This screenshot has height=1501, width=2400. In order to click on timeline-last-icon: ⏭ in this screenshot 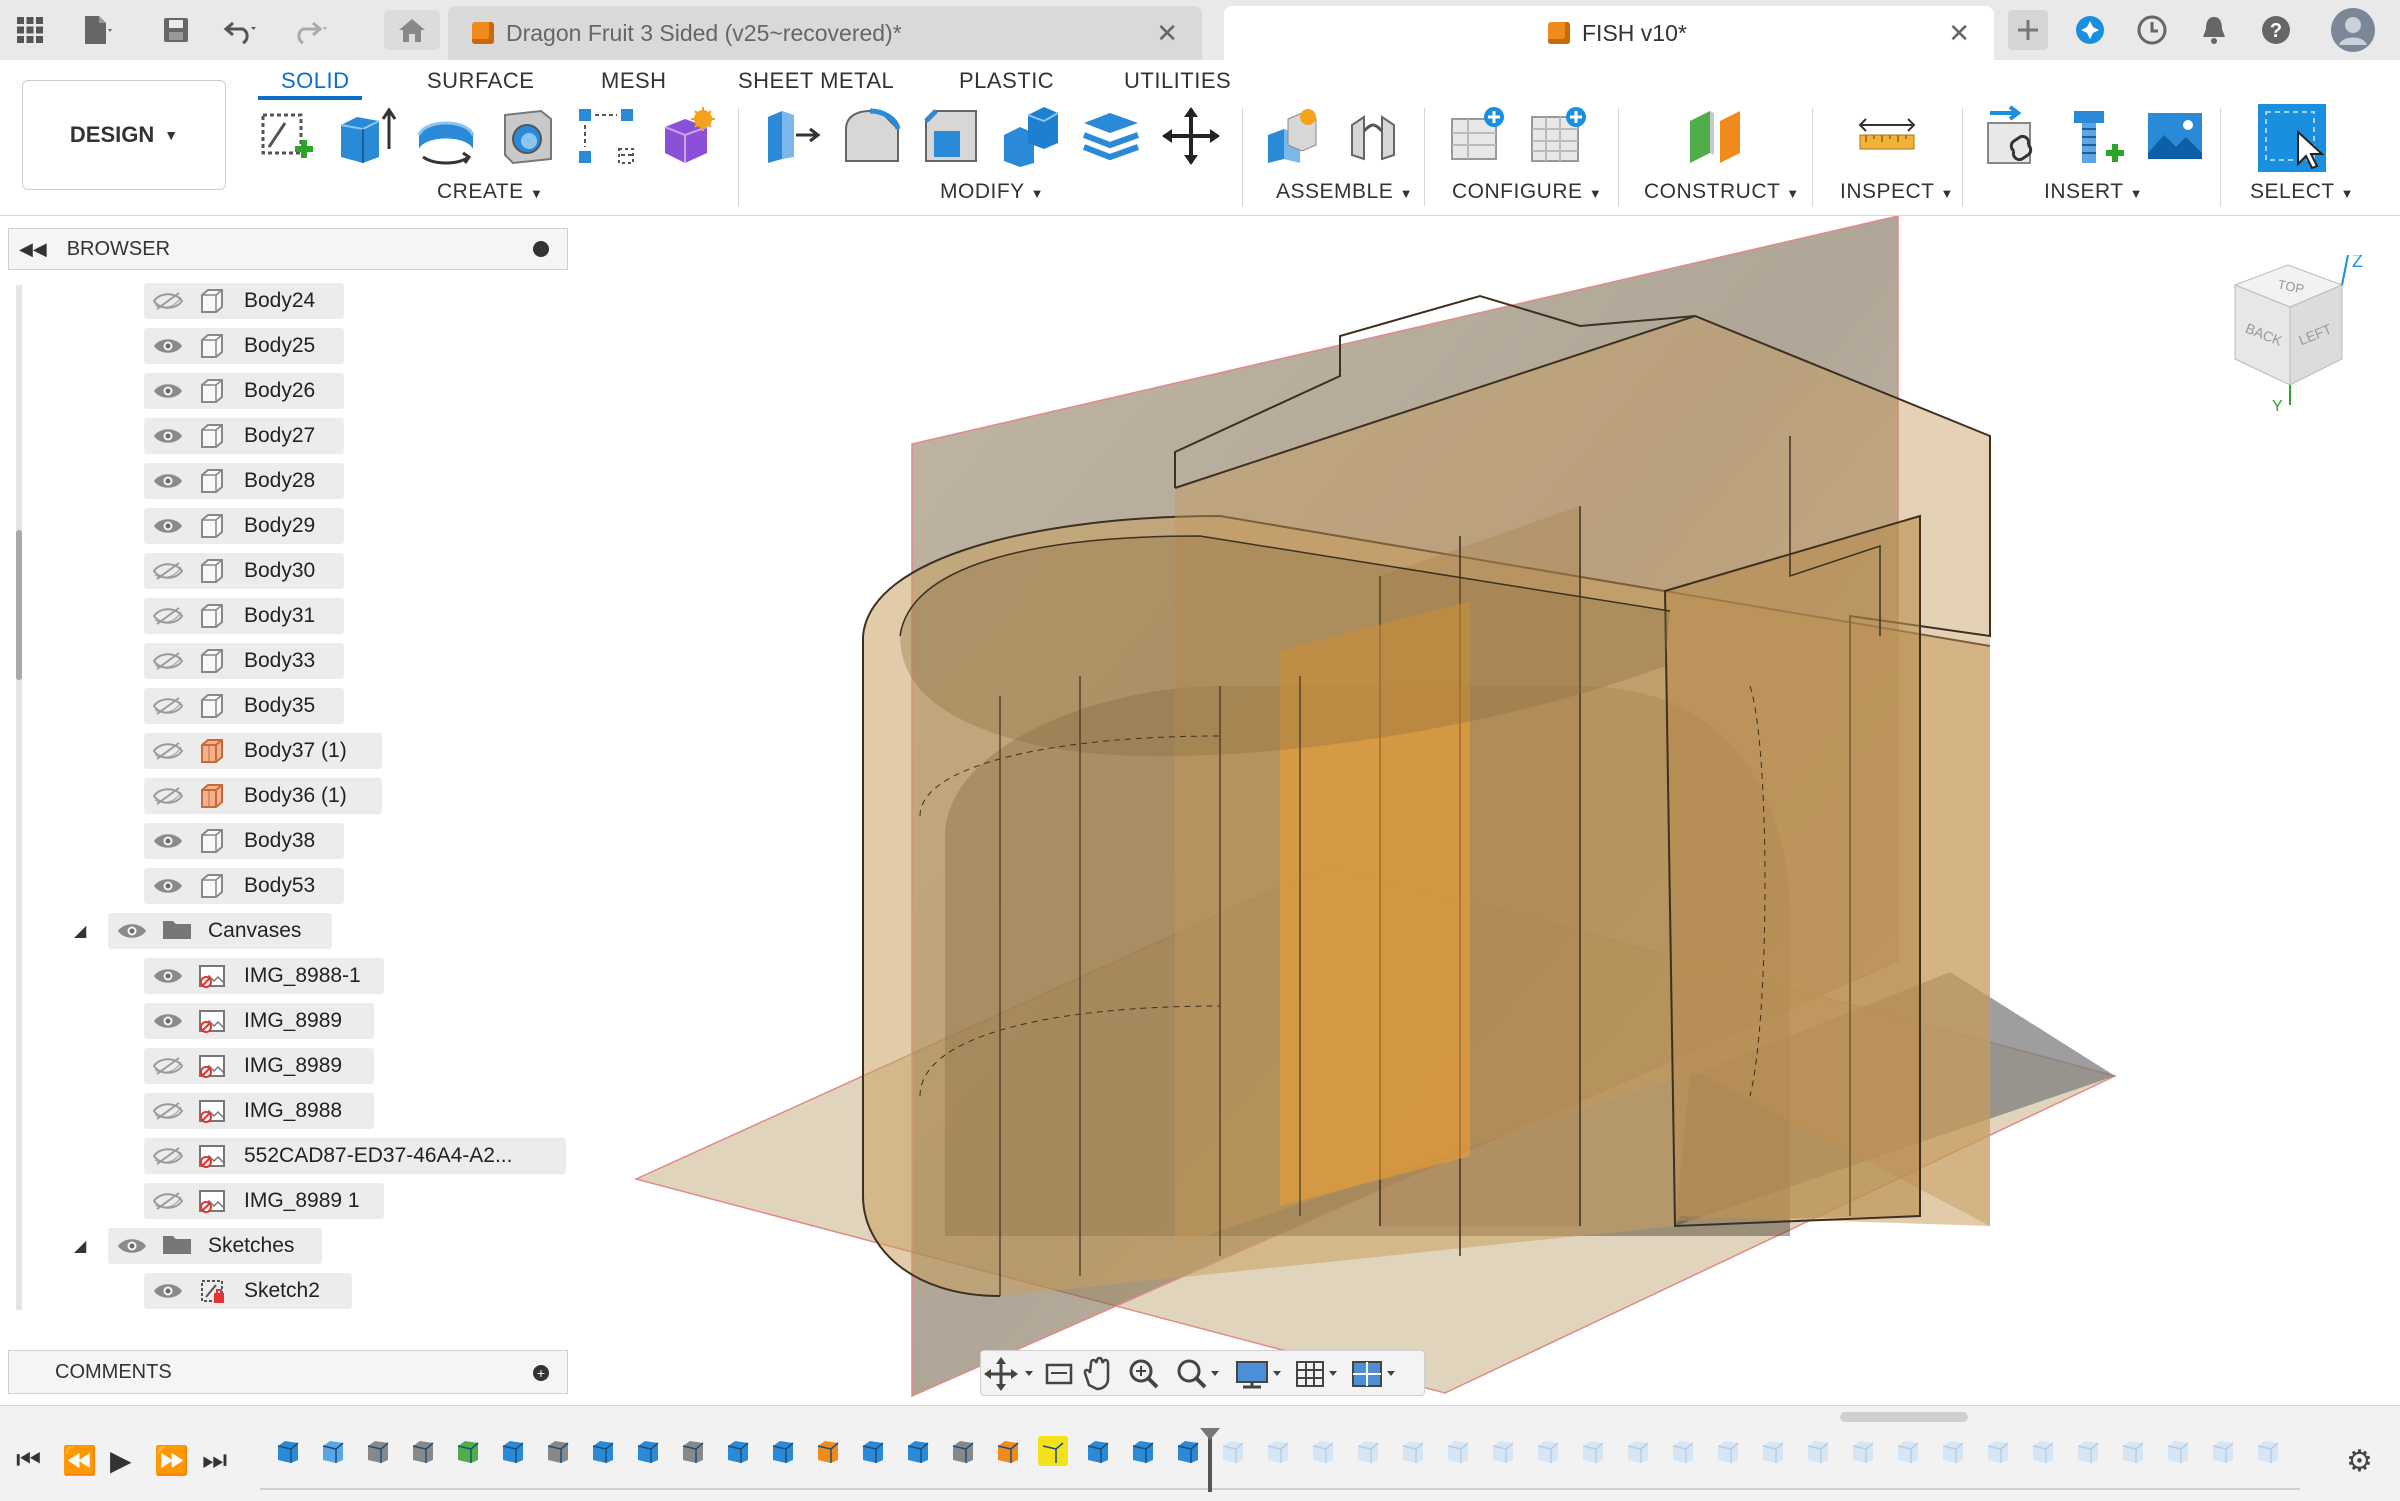, I will do `click(214, 1460)`.